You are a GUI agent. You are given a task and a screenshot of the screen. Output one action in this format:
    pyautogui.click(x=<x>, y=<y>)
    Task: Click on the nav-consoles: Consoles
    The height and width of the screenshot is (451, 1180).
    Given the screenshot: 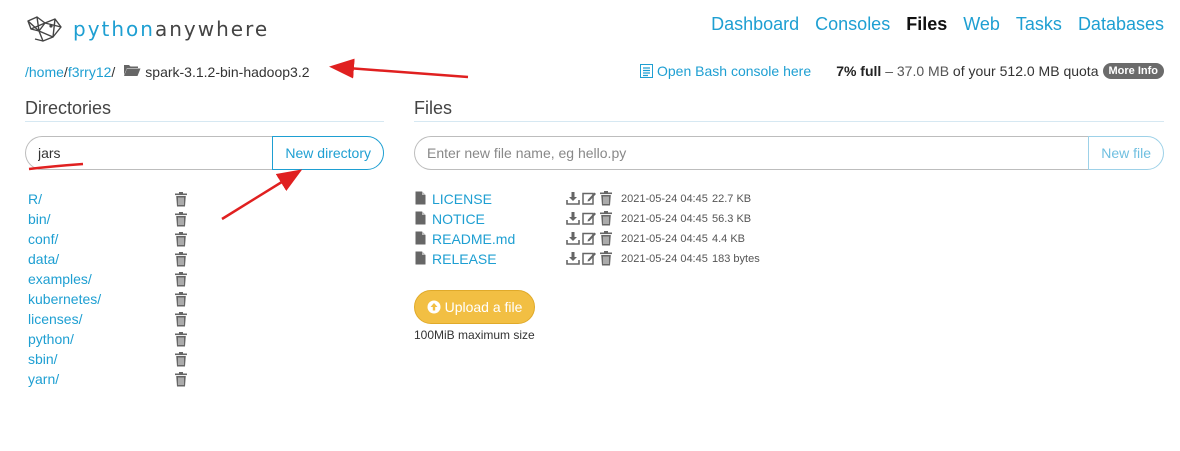 What is the action you would take?
    pyautogui.click(x=852, y=24)
    